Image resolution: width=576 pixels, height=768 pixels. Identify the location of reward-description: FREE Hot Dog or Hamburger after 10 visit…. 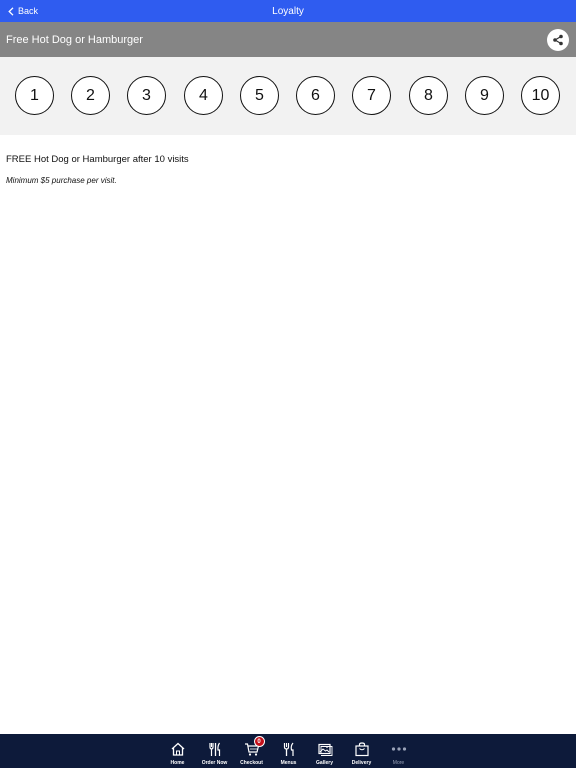
(97, 159).